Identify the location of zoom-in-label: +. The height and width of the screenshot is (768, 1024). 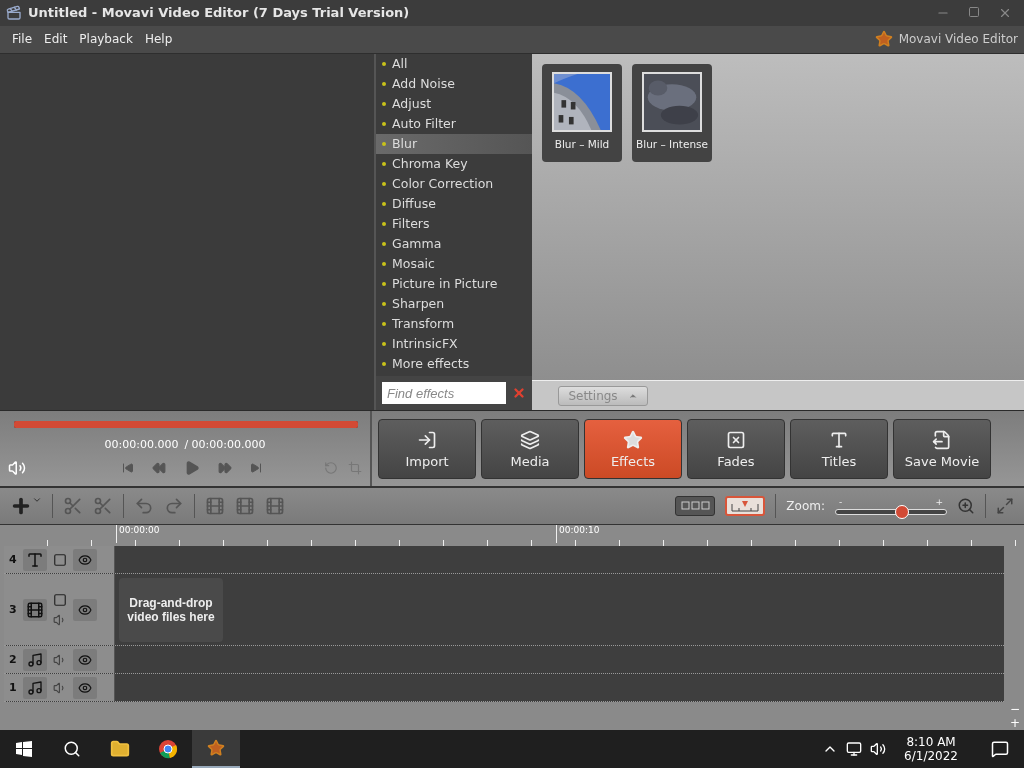
(939, 502).